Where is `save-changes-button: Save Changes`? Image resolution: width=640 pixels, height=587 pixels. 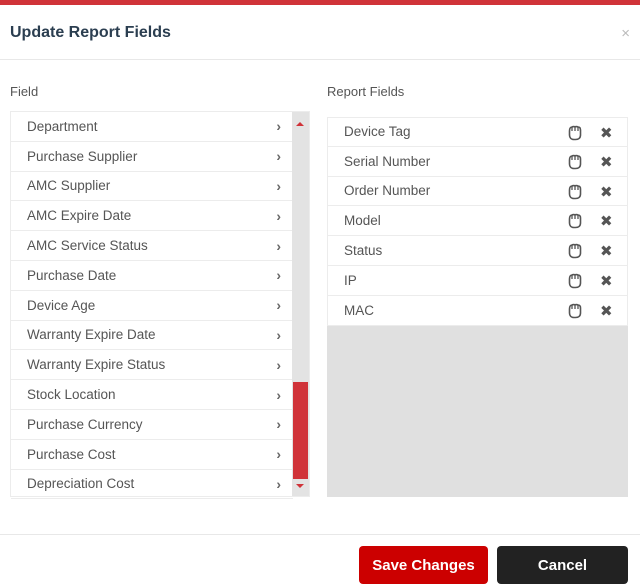
save-changes-button: Save Changes is located at coordinates (423, 565).